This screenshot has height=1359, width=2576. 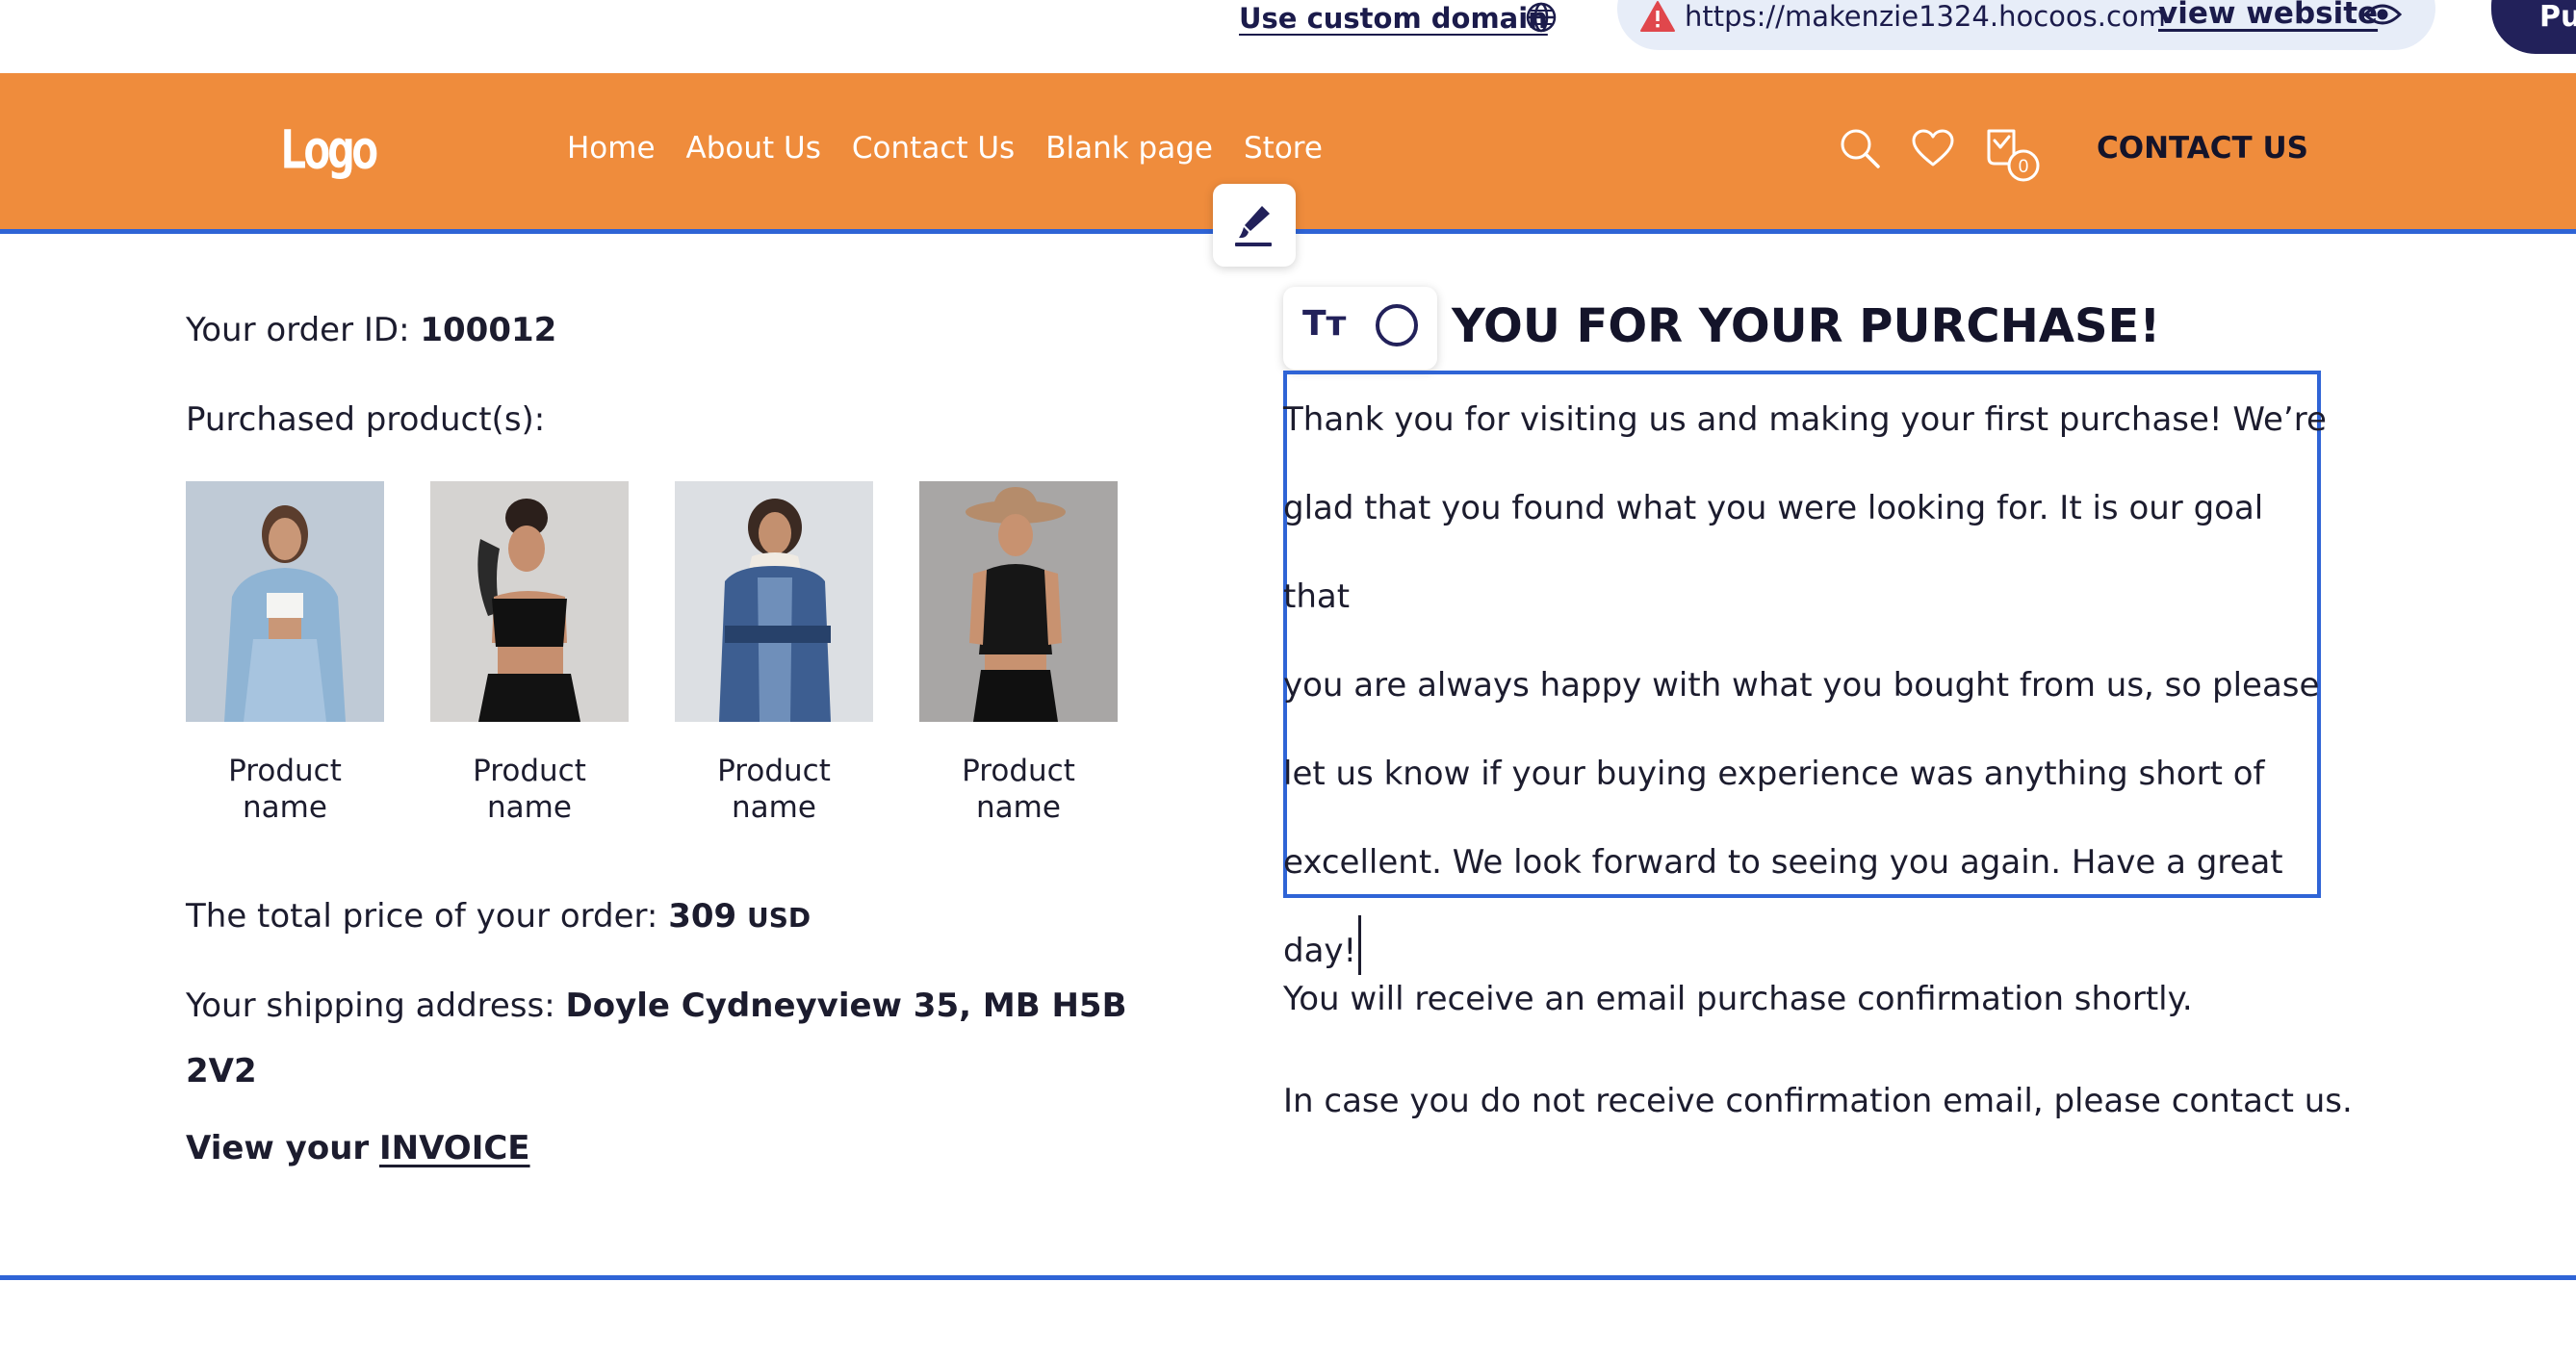 What do you see at coordinates (1129, 149) in the screenshot?
I see `nav-item-blank-page: Blank page` at bounding box center [1129, 149].